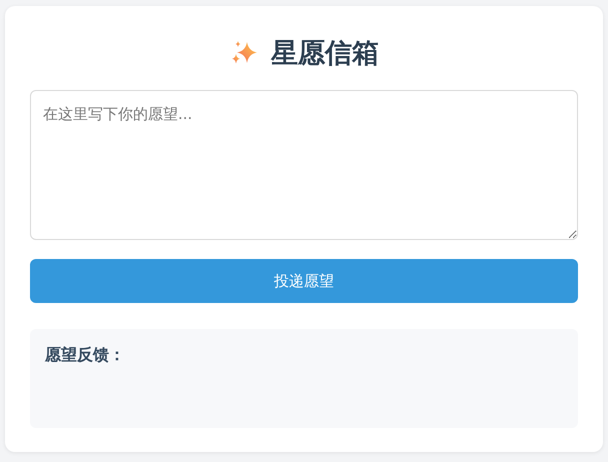 This screenshot has width=608, height=462. Describe the element at coordinates (325, 54) in the screenshot. I see `page-title: 星愿信箱` at that location.